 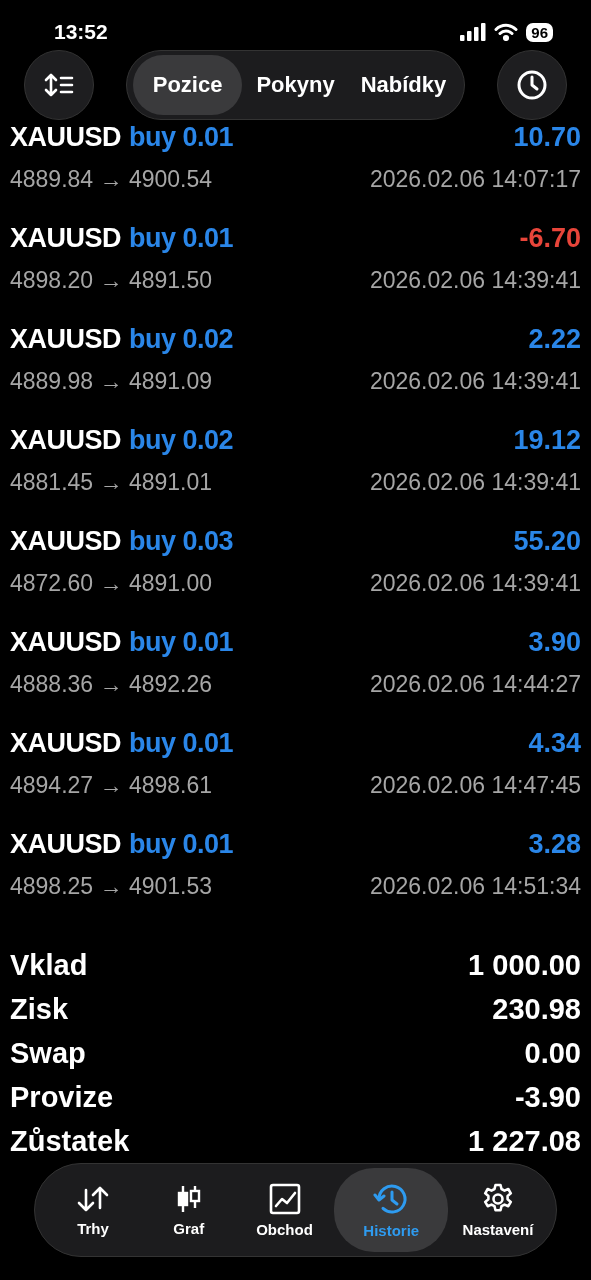 What do you see at coordinates (524, 1141) in the screenshot?
I see `summary-value: 1 227.08` at bounding box center [524, 1141].